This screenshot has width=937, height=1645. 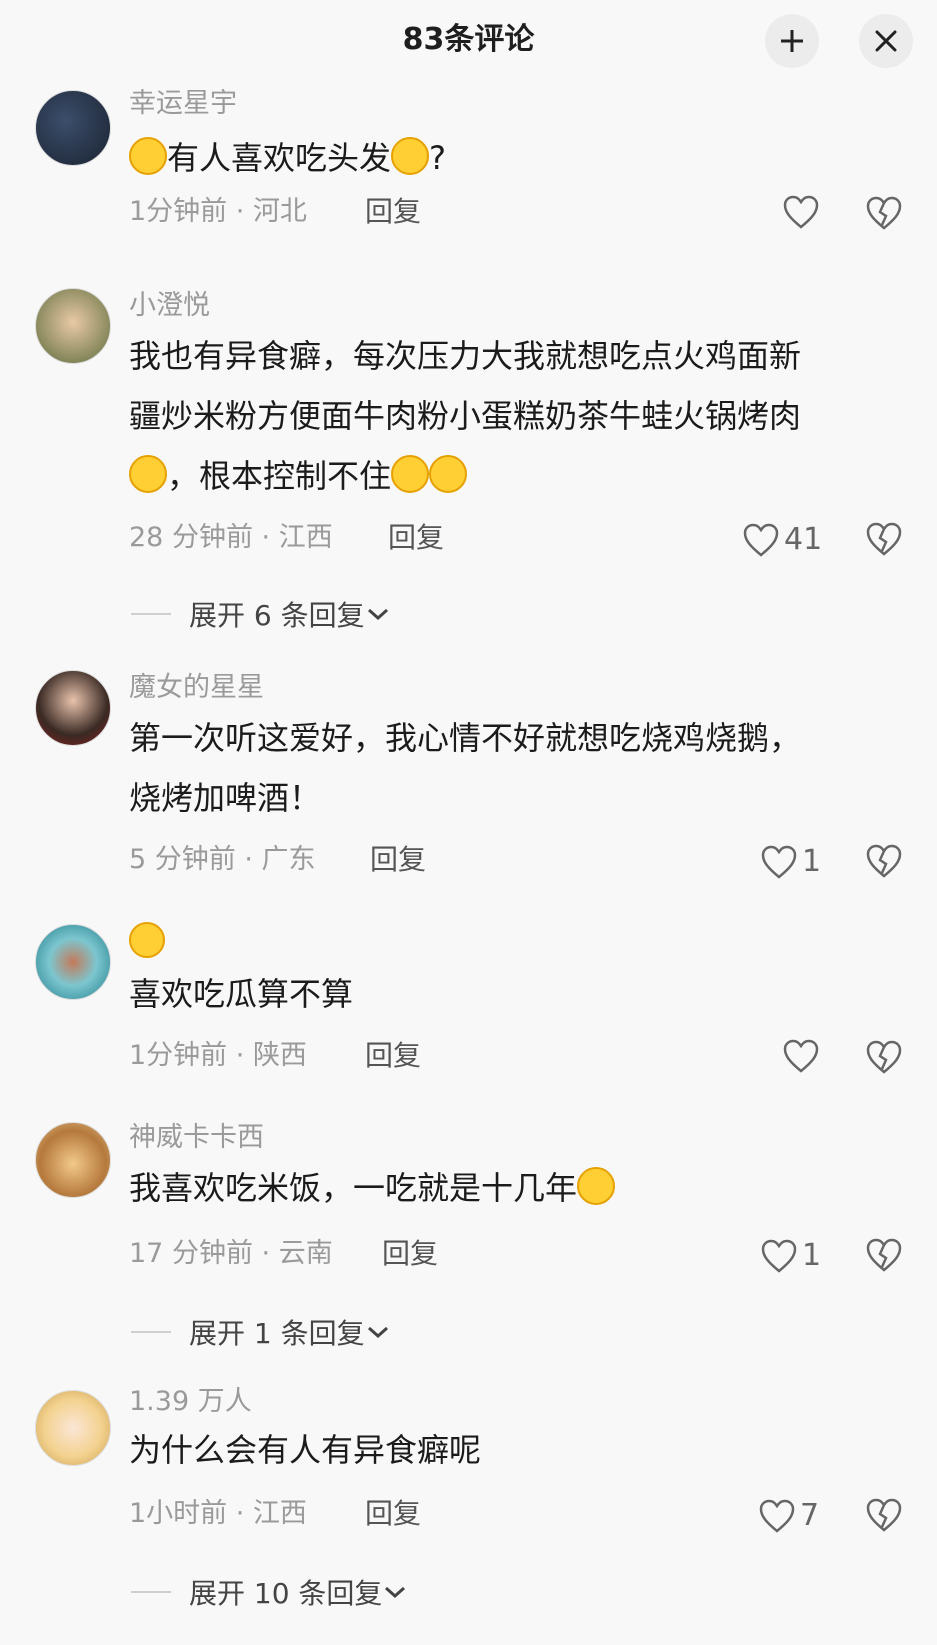 What do you see at coordinates (468, 40) in the screenshot?
I see `comments-header: 83条评论` at bounding box center [468, 40].